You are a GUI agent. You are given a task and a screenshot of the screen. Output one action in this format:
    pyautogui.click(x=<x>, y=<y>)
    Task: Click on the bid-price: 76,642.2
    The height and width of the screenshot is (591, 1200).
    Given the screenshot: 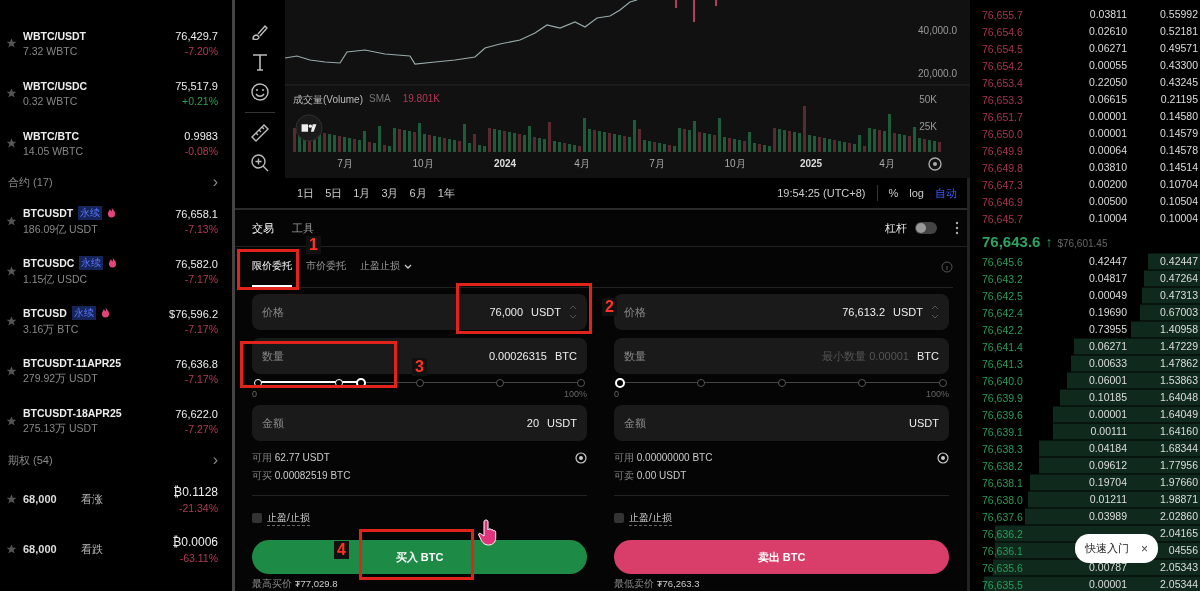 What is the action you would take?
    pyautogui.click(x=1003, y=329)
    